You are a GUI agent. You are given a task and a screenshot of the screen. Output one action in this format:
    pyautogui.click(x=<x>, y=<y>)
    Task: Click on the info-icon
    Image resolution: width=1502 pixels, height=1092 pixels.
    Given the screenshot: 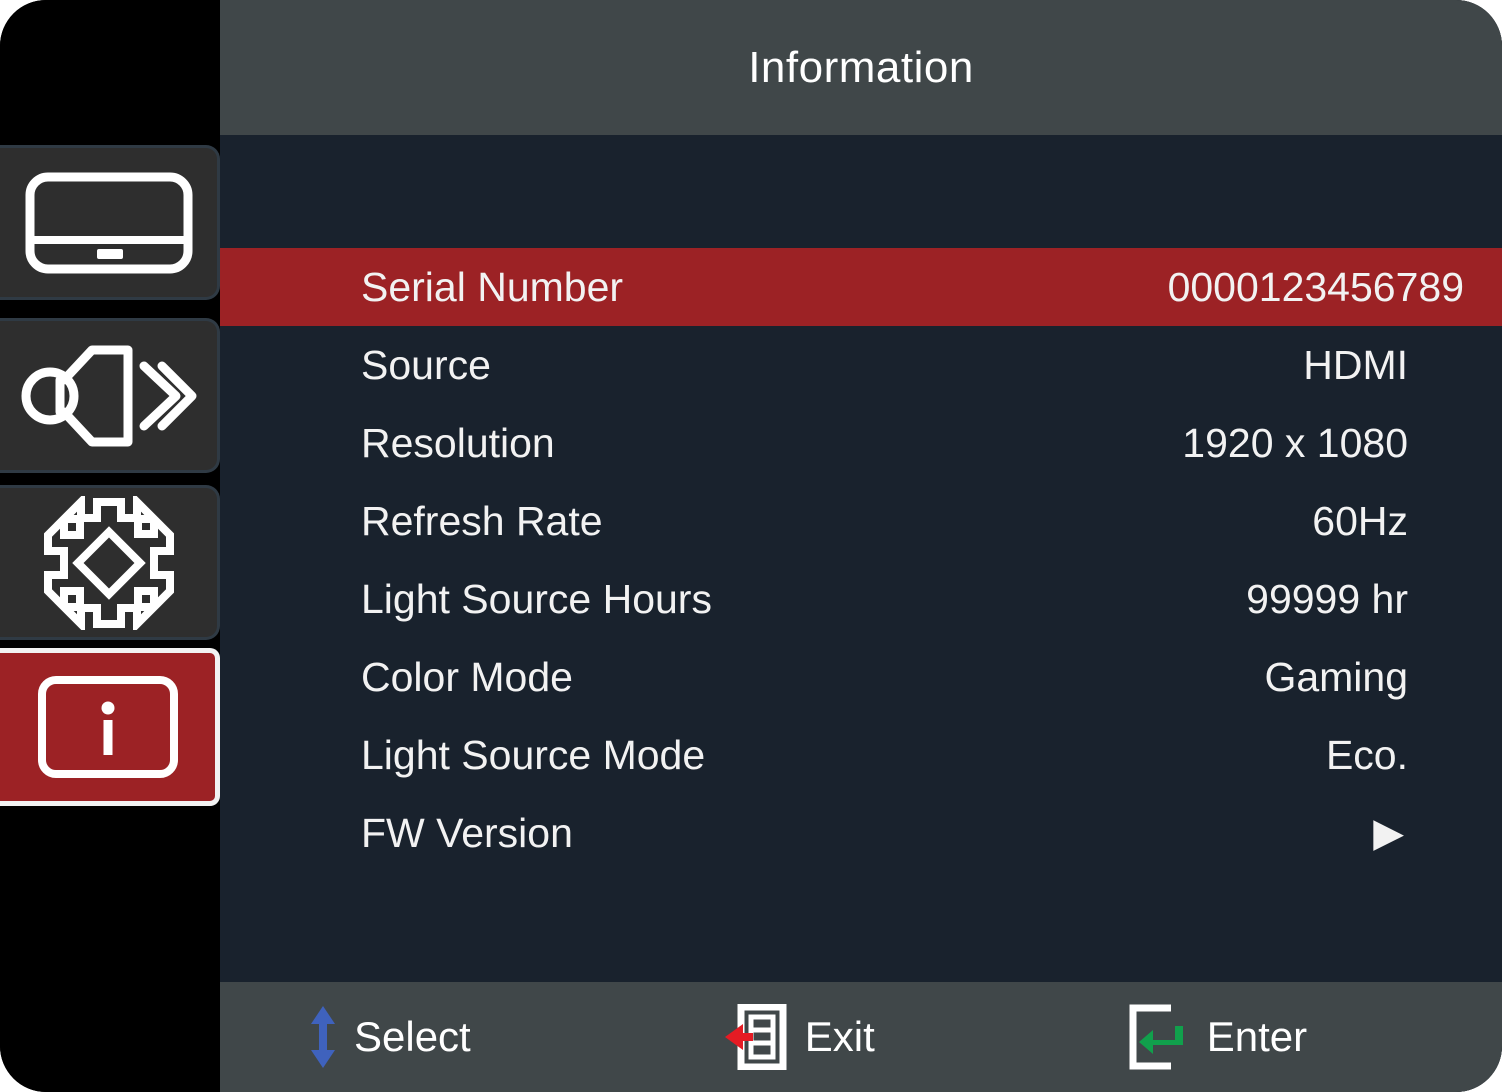 What is the action you would take?
    pyautogui.click(x=108, y=727)
    